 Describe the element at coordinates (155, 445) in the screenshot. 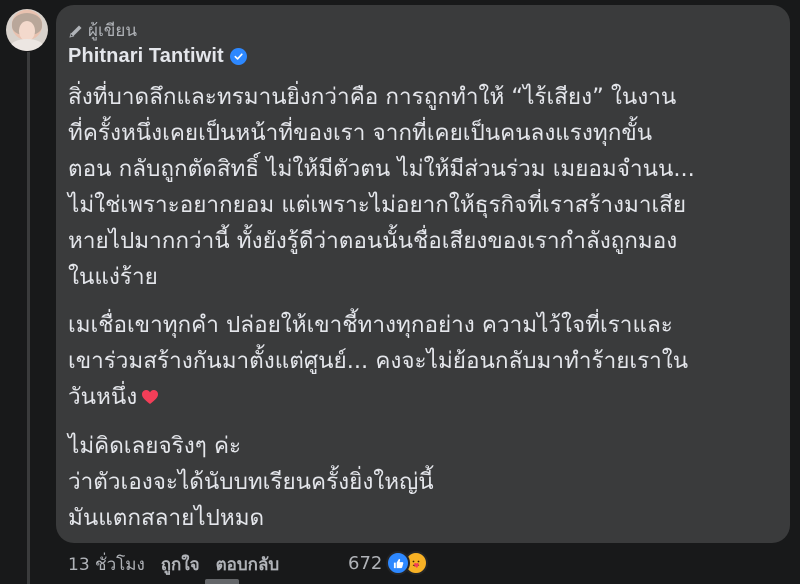

I see `text-line: ไม่คิดเลยจริงๆ ค่ะ` at that location.